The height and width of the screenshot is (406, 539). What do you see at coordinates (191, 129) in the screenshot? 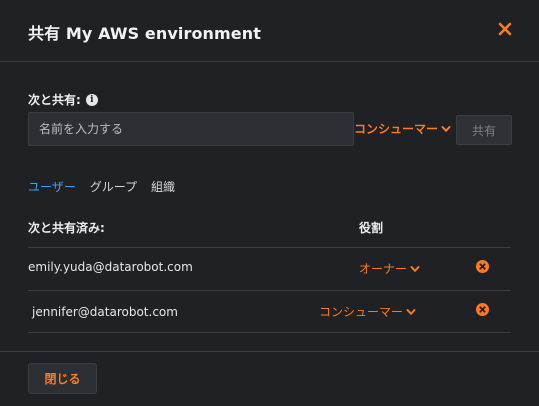
I see `name-input` at bounding box center [191, 129].